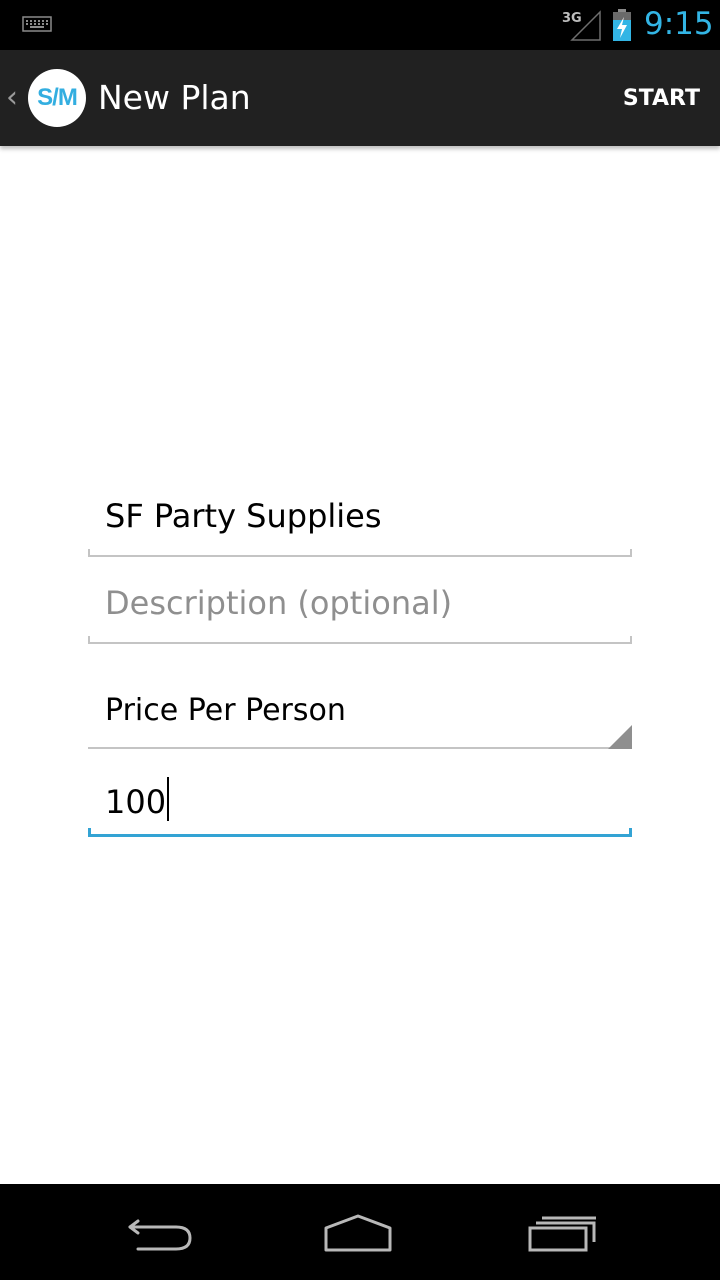 This screenshot has width=720, height=1280. I want to click on signal-icon: 3G, so click(581, 25).